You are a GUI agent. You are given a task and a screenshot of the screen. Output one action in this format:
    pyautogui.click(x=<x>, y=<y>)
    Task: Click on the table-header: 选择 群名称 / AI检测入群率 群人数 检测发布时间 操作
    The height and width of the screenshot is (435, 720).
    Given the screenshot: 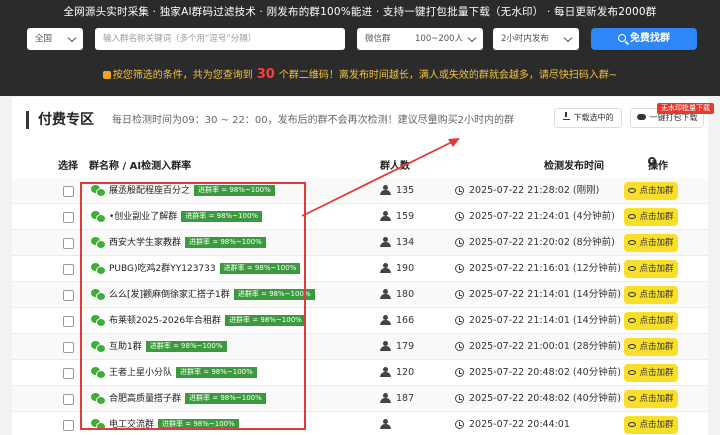 What is the action you would take?
    pyautogui.click(x=360, y=165)
    